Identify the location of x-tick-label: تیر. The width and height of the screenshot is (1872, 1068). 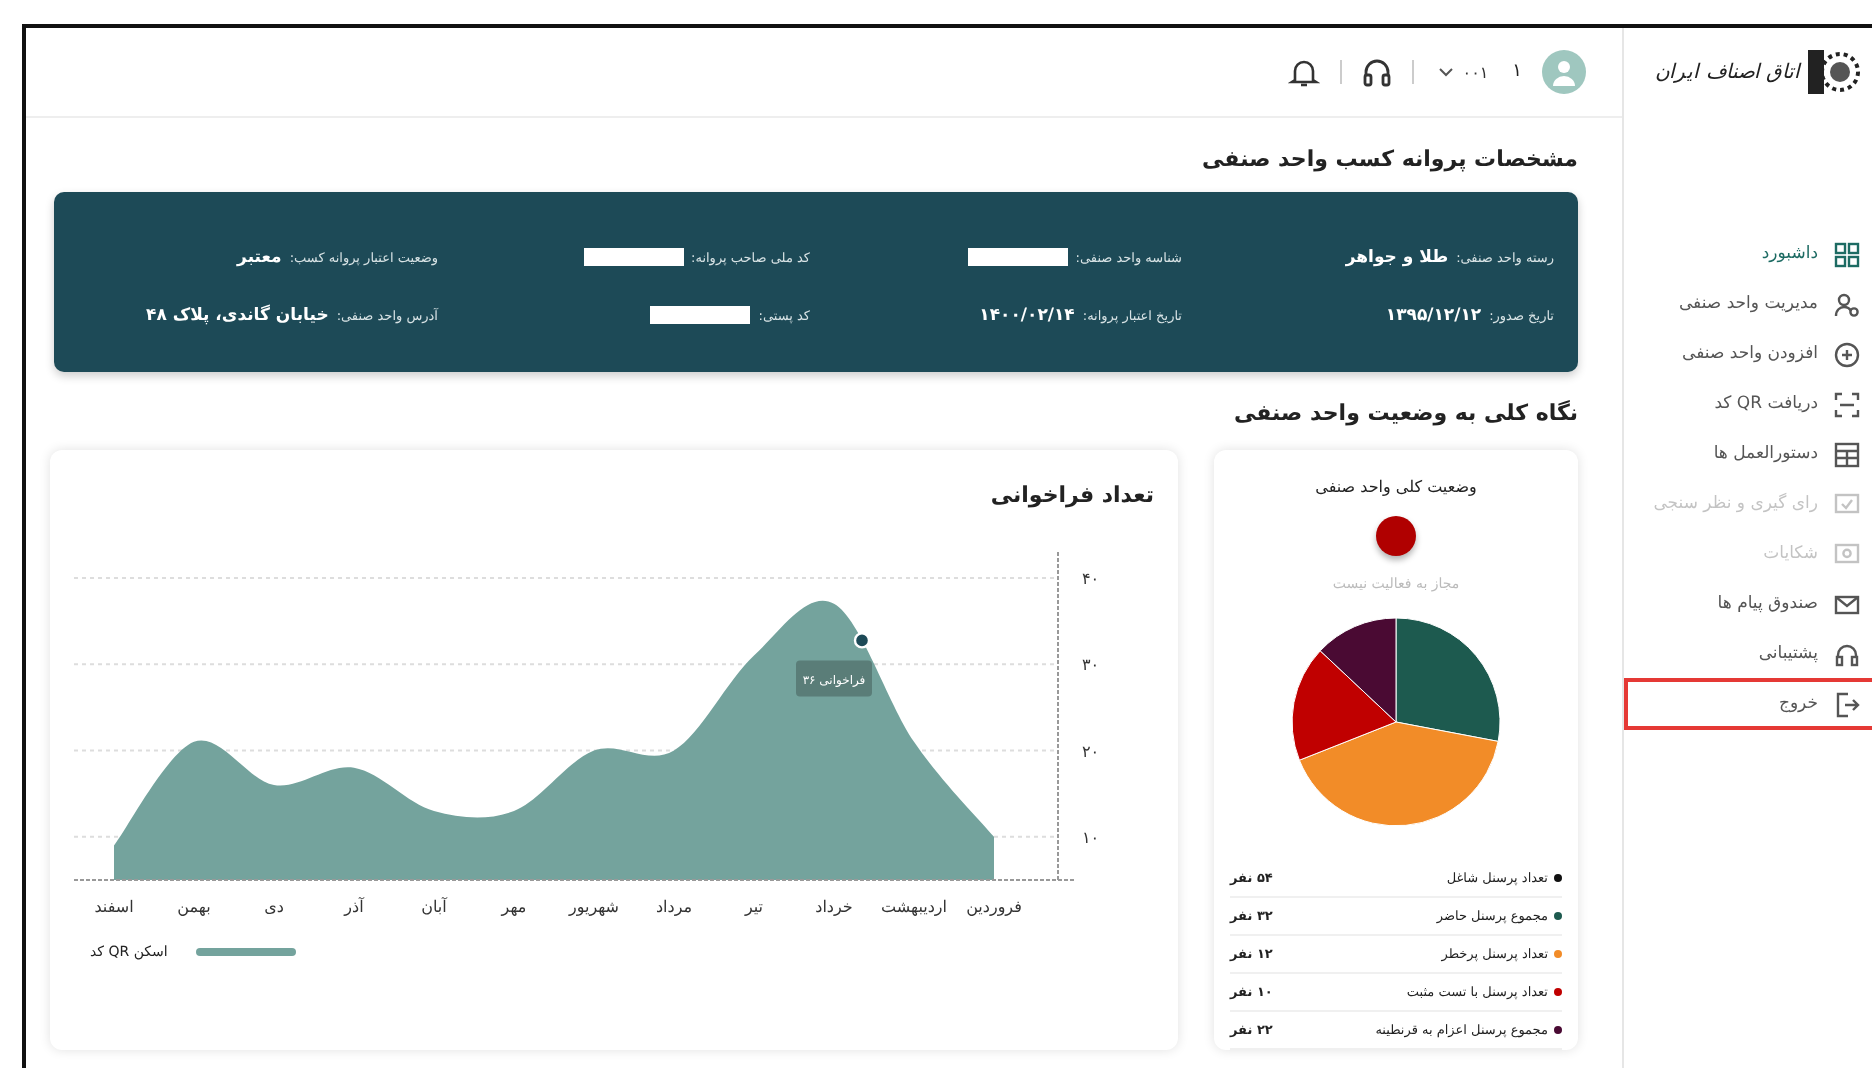
(754, 907).